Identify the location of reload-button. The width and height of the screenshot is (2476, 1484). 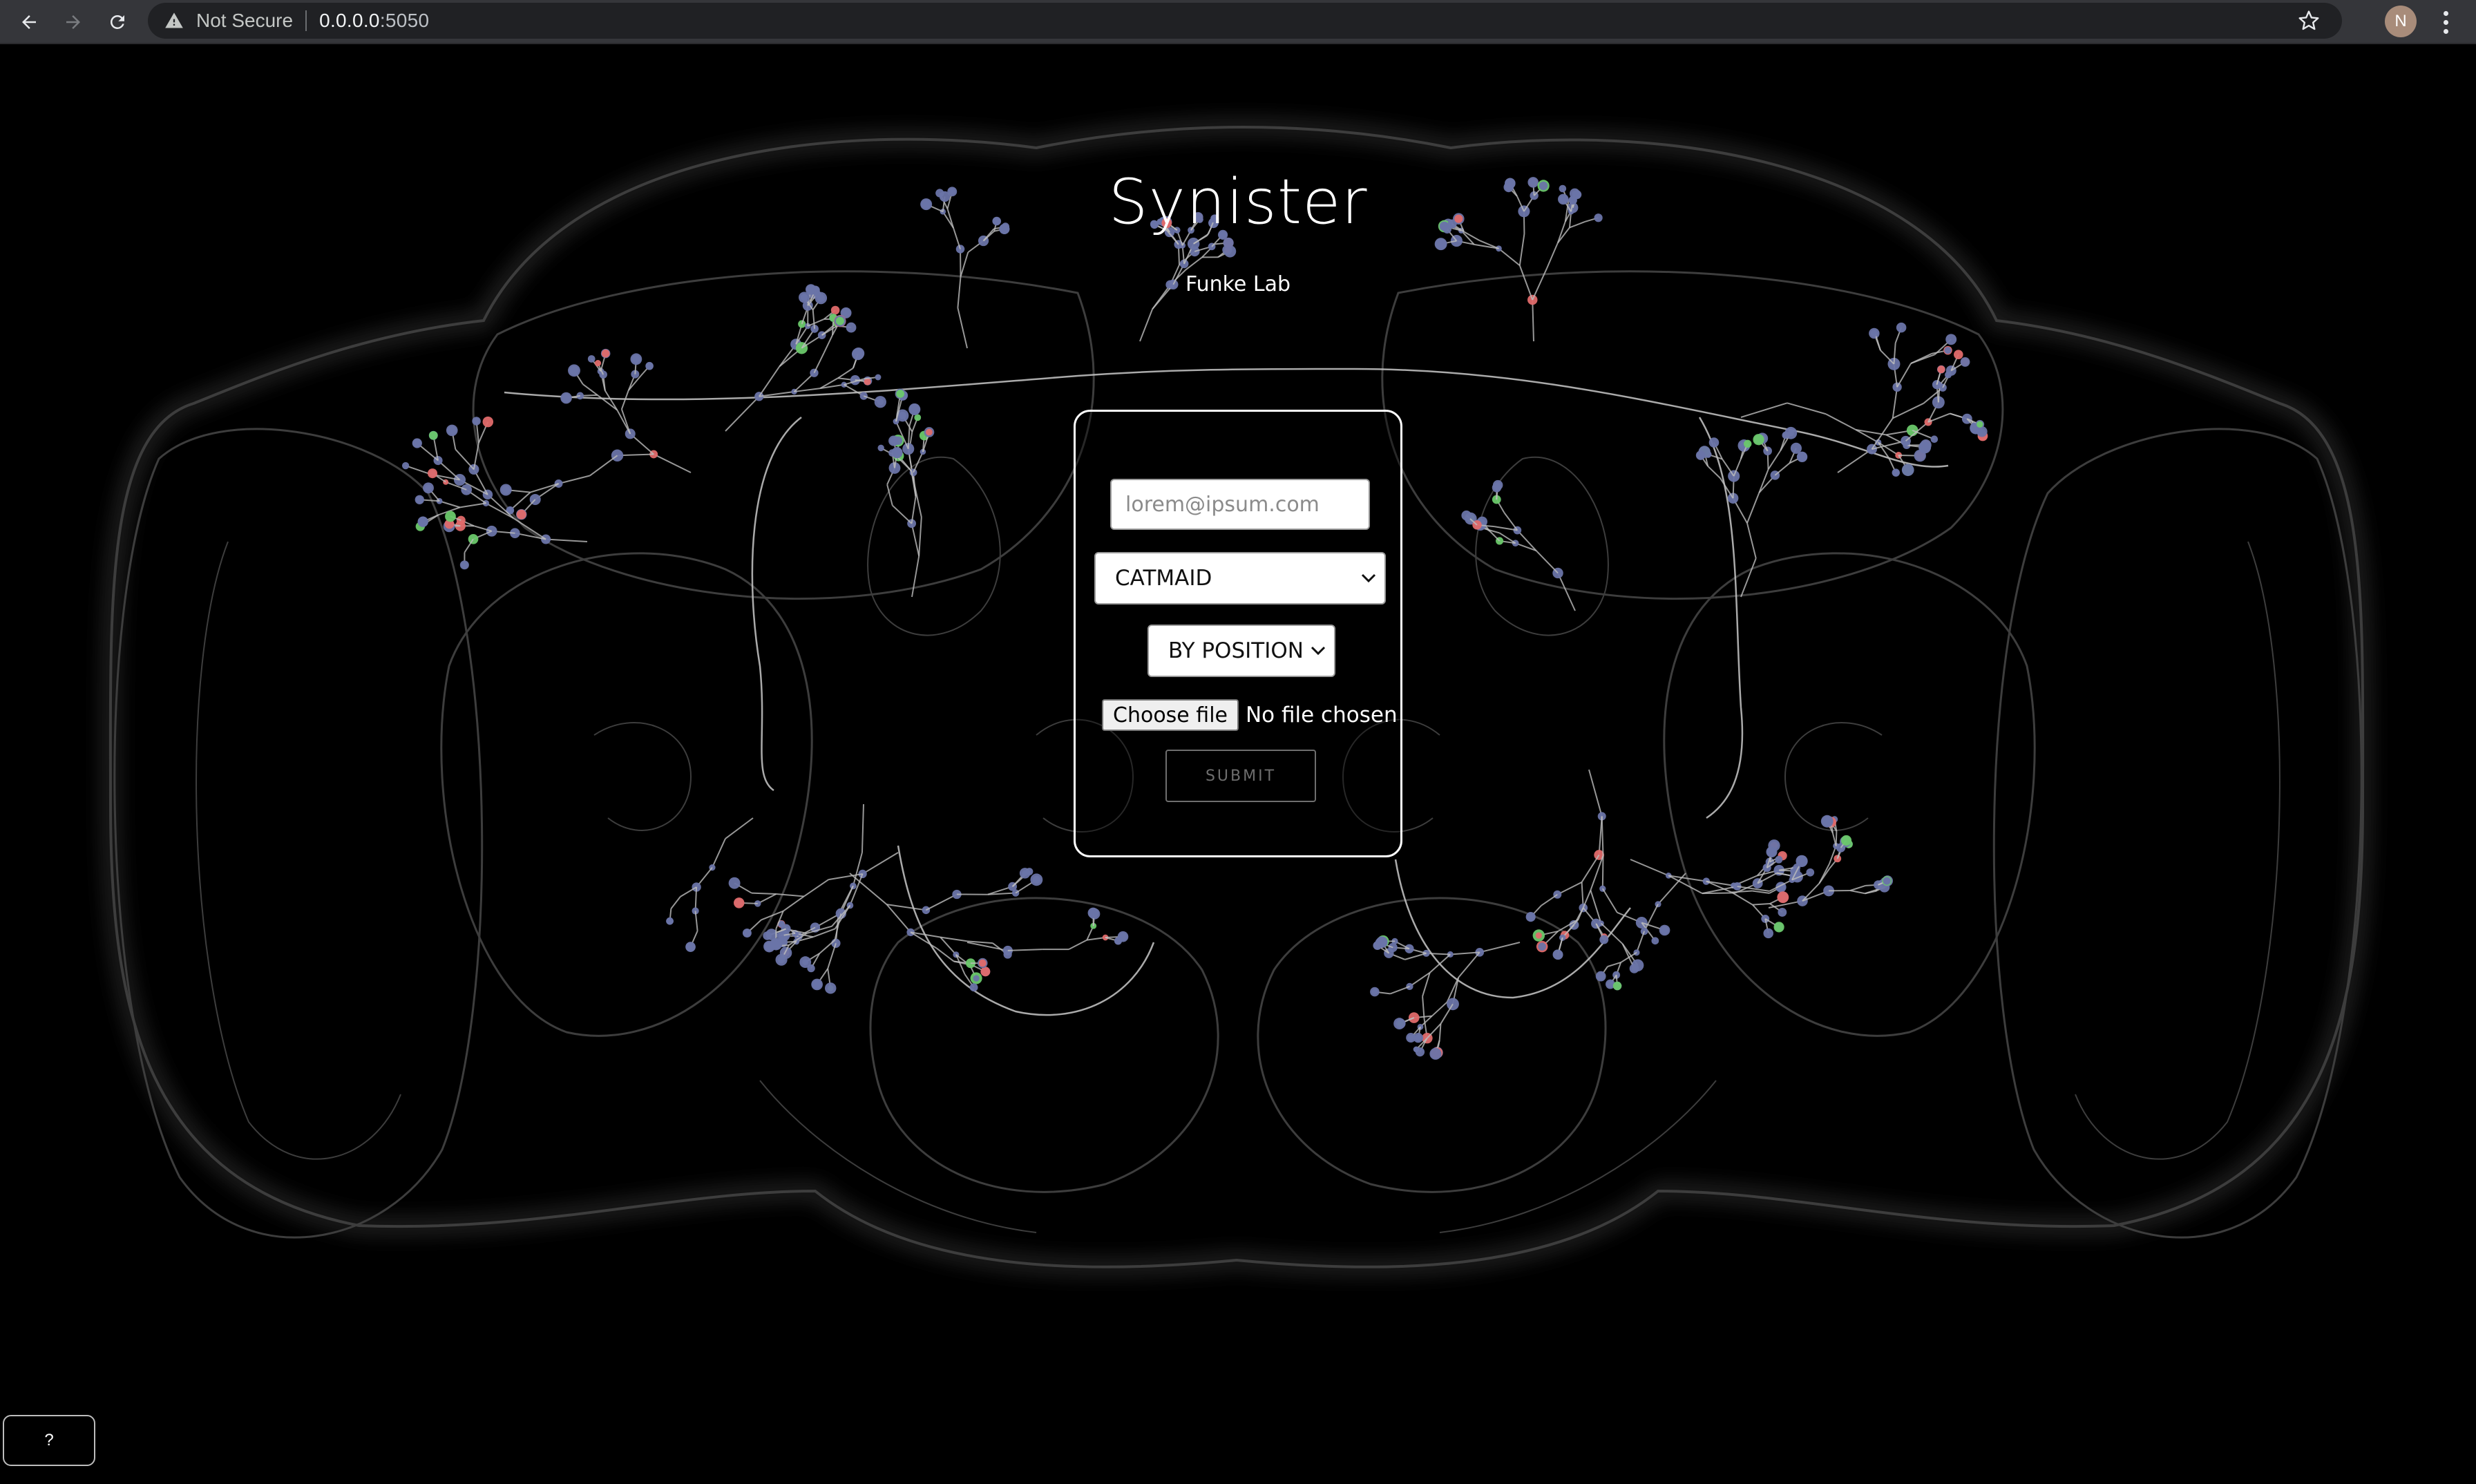
(117, 22).